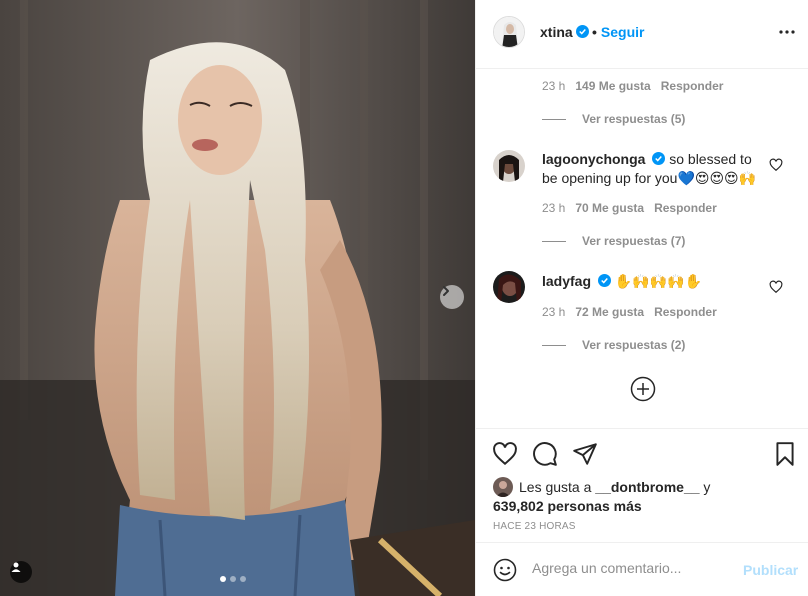 The width and height of the screenshot is (808, 596). Describe the element at coordinates (633, 119) in the screenshot. I see `view-replies-label: Ver respuestas (5)` at that location.